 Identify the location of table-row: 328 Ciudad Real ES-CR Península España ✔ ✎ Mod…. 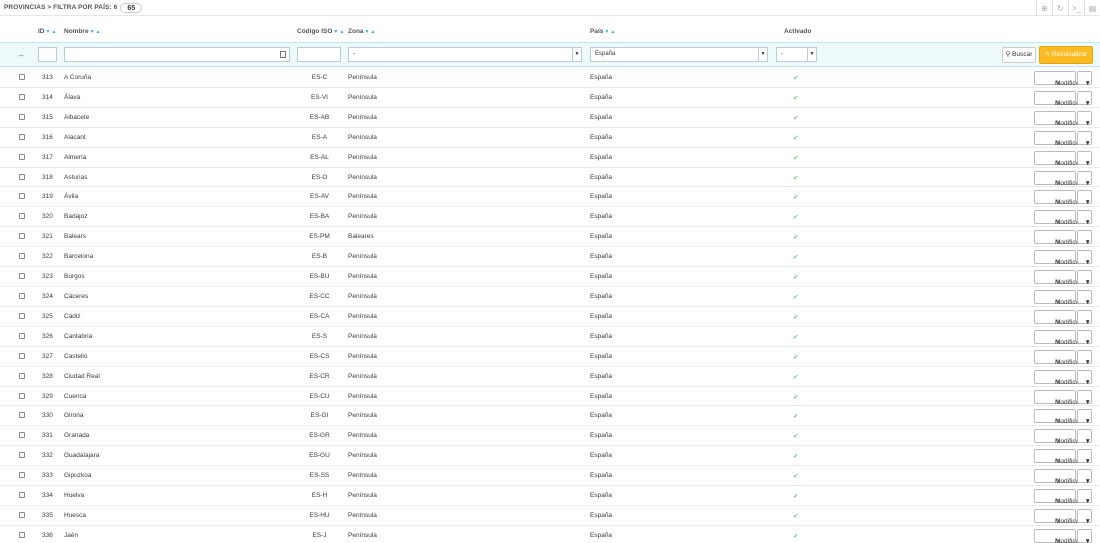
(550, 377).